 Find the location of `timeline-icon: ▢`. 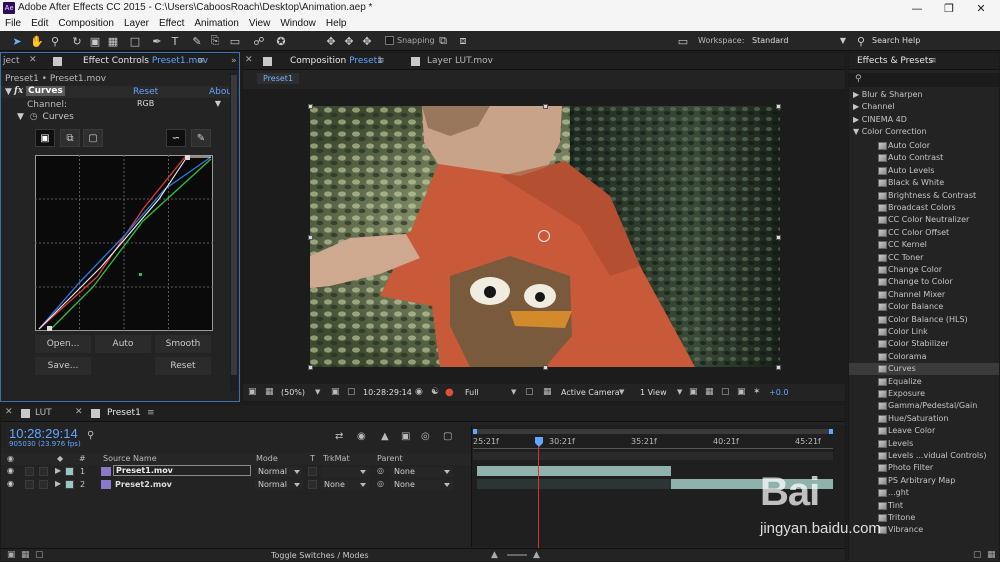

timeline-icon: ▢ is located at coordinates (725, 392).